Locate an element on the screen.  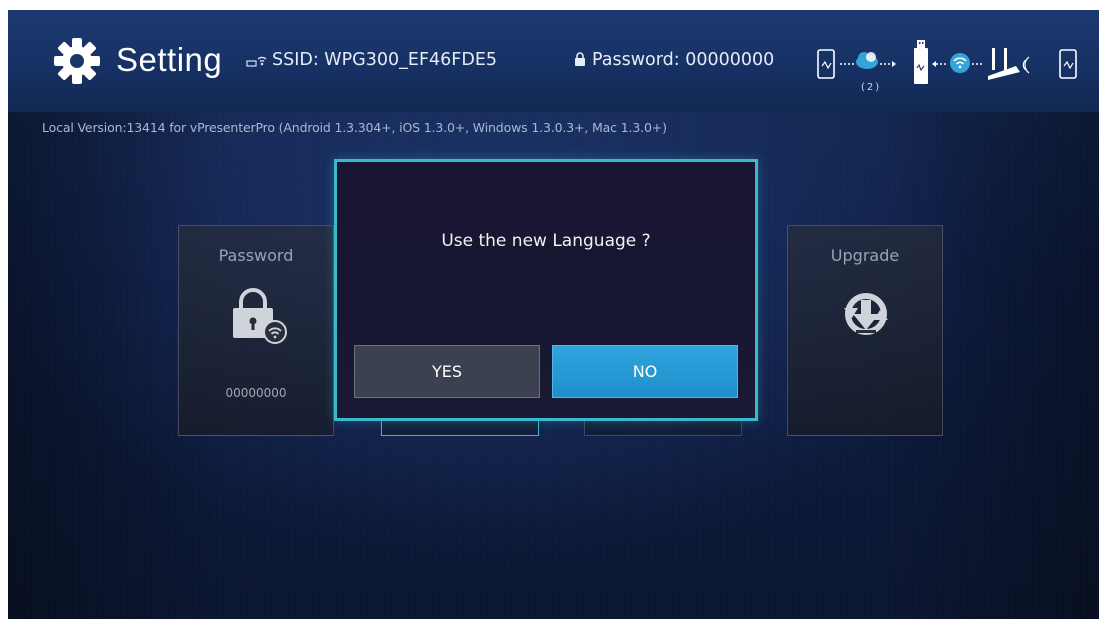
router-icon is located at coordinates (1009, 64).